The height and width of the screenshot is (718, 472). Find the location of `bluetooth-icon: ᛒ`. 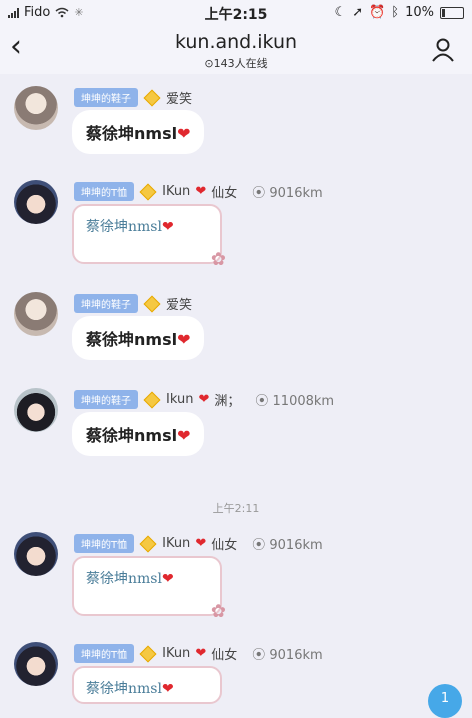

bluetooth-icon: ᛒ is located at coordinates (395, 12).